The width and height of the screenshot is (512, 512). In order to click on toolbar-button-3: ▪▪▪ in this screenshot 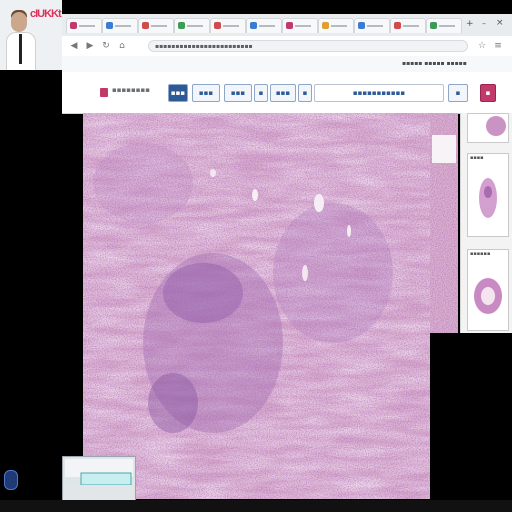, I will do `click(238, 93)`.